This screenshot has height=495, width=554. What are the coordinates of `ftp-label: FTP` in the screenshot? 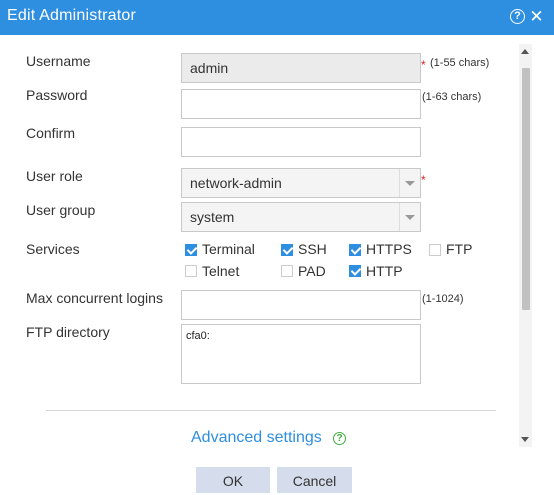 It's located at (459, 249).